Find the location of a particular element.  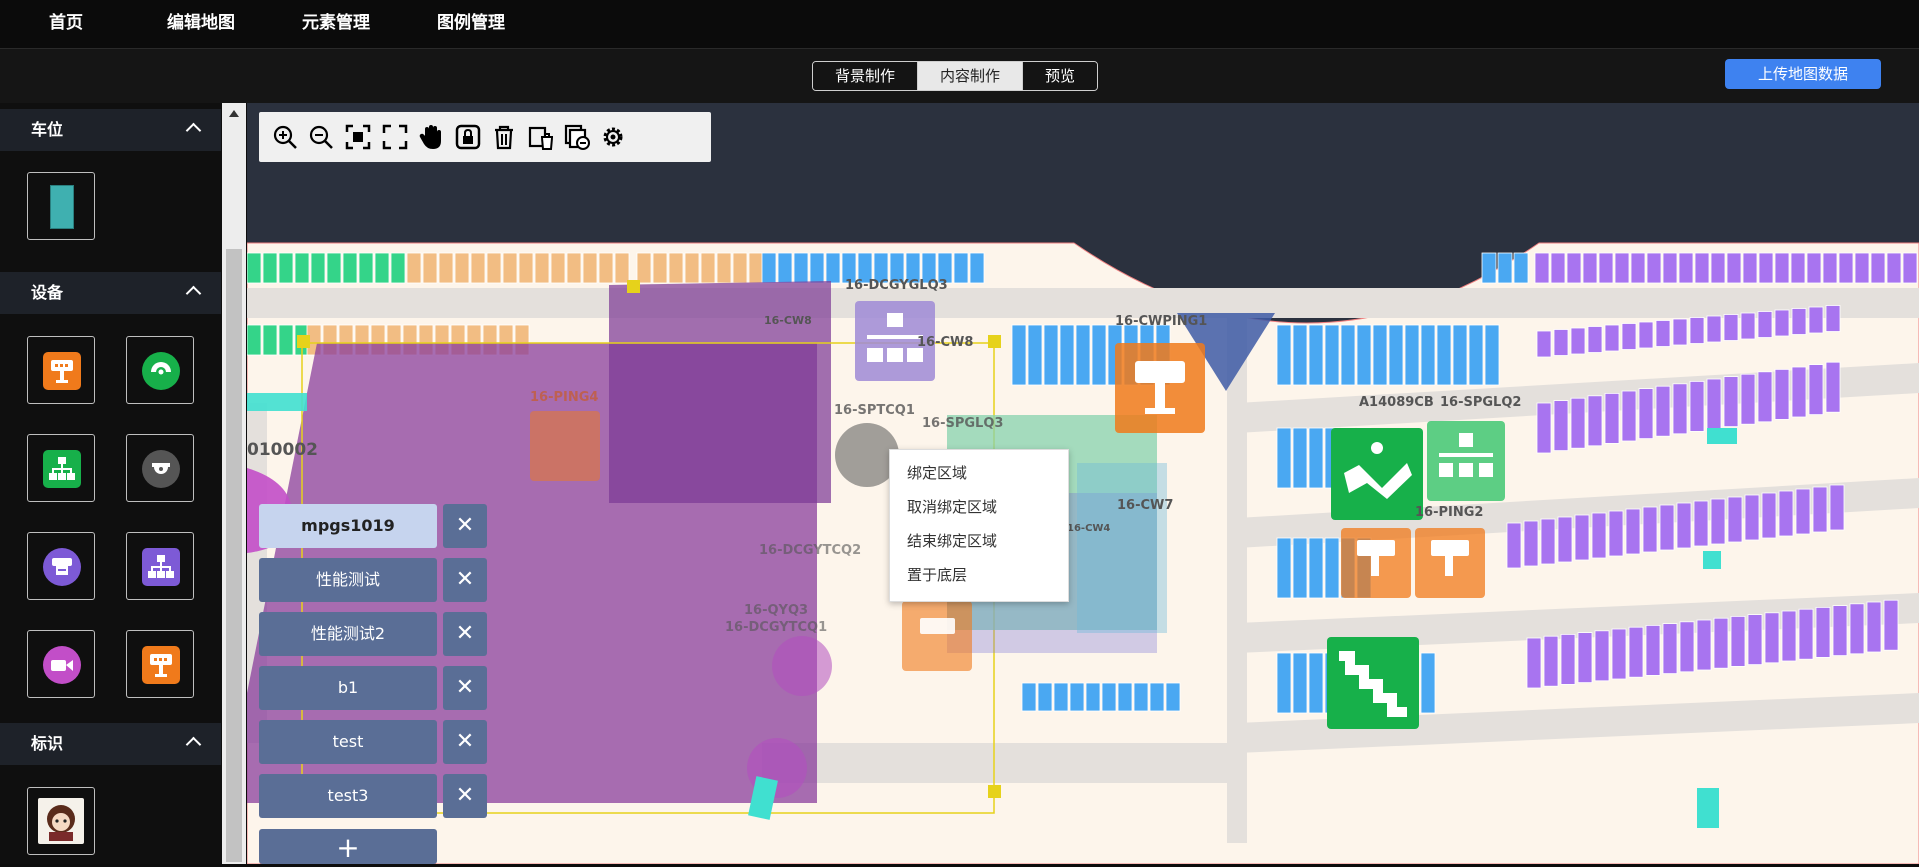

palette-device-guide-screen-purple is located at coordinates (61, 566).